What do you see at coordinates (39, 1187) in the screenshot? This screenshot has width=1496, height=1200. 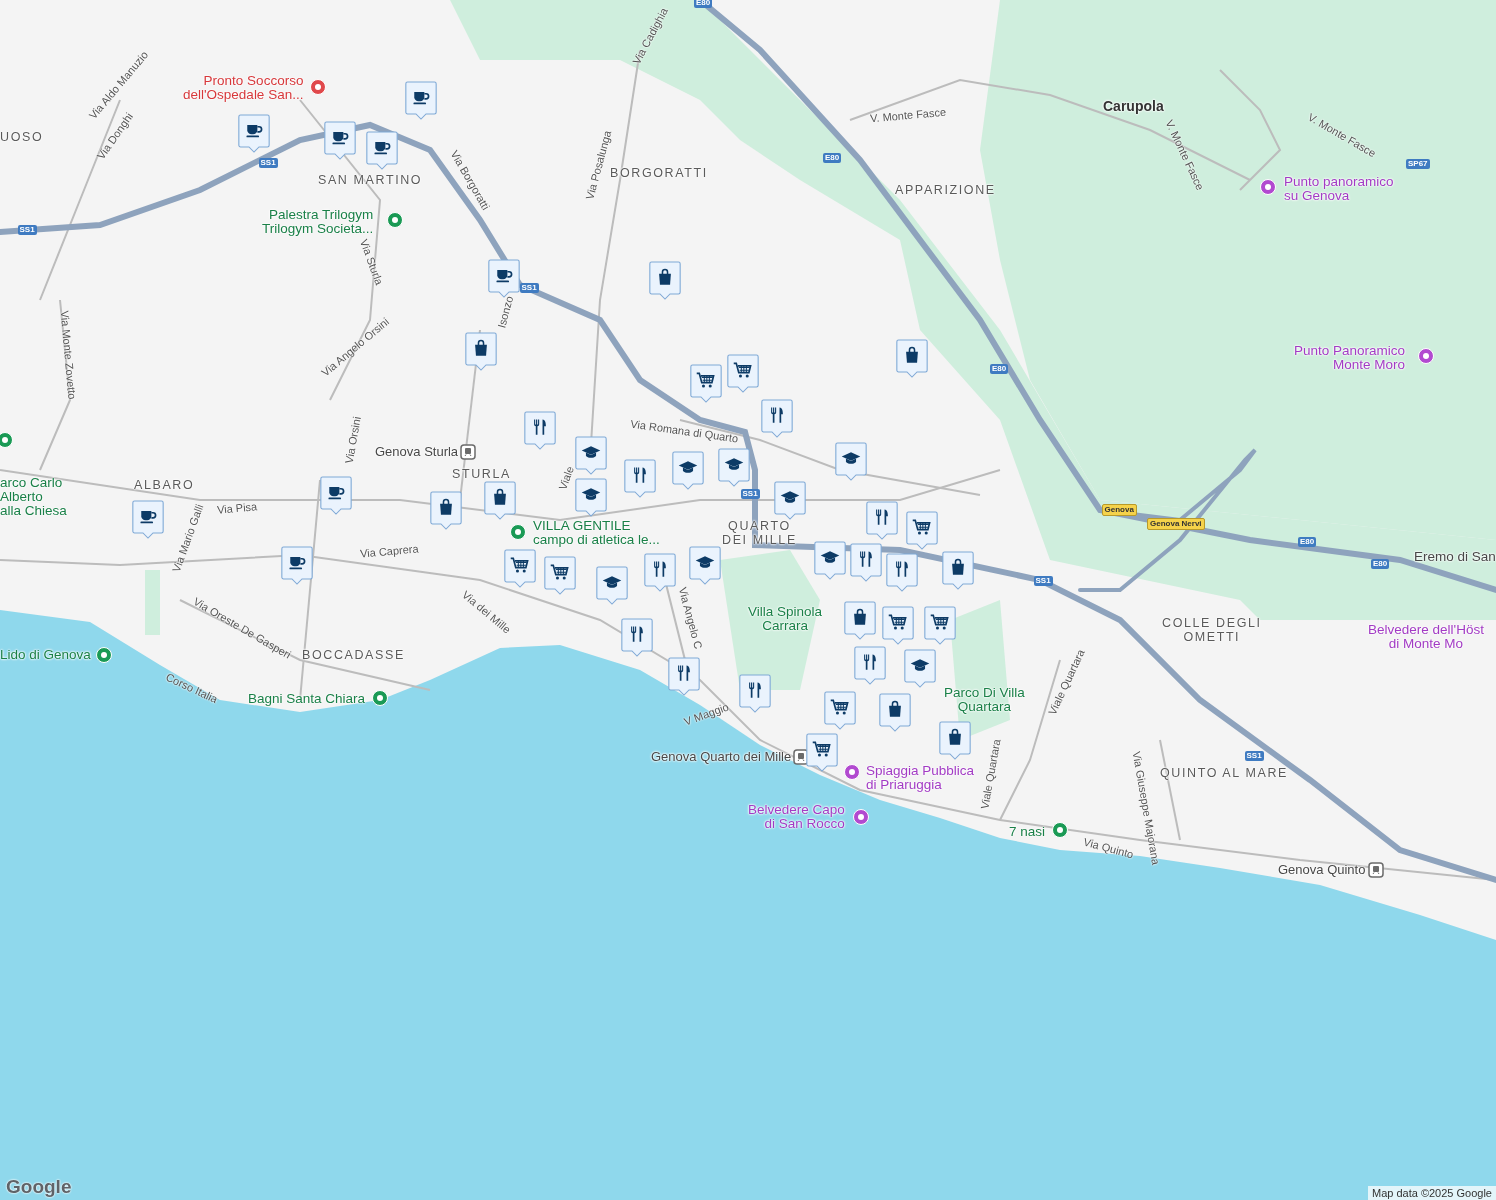 I see `logo: Google` at bounding box center [39, 1187].